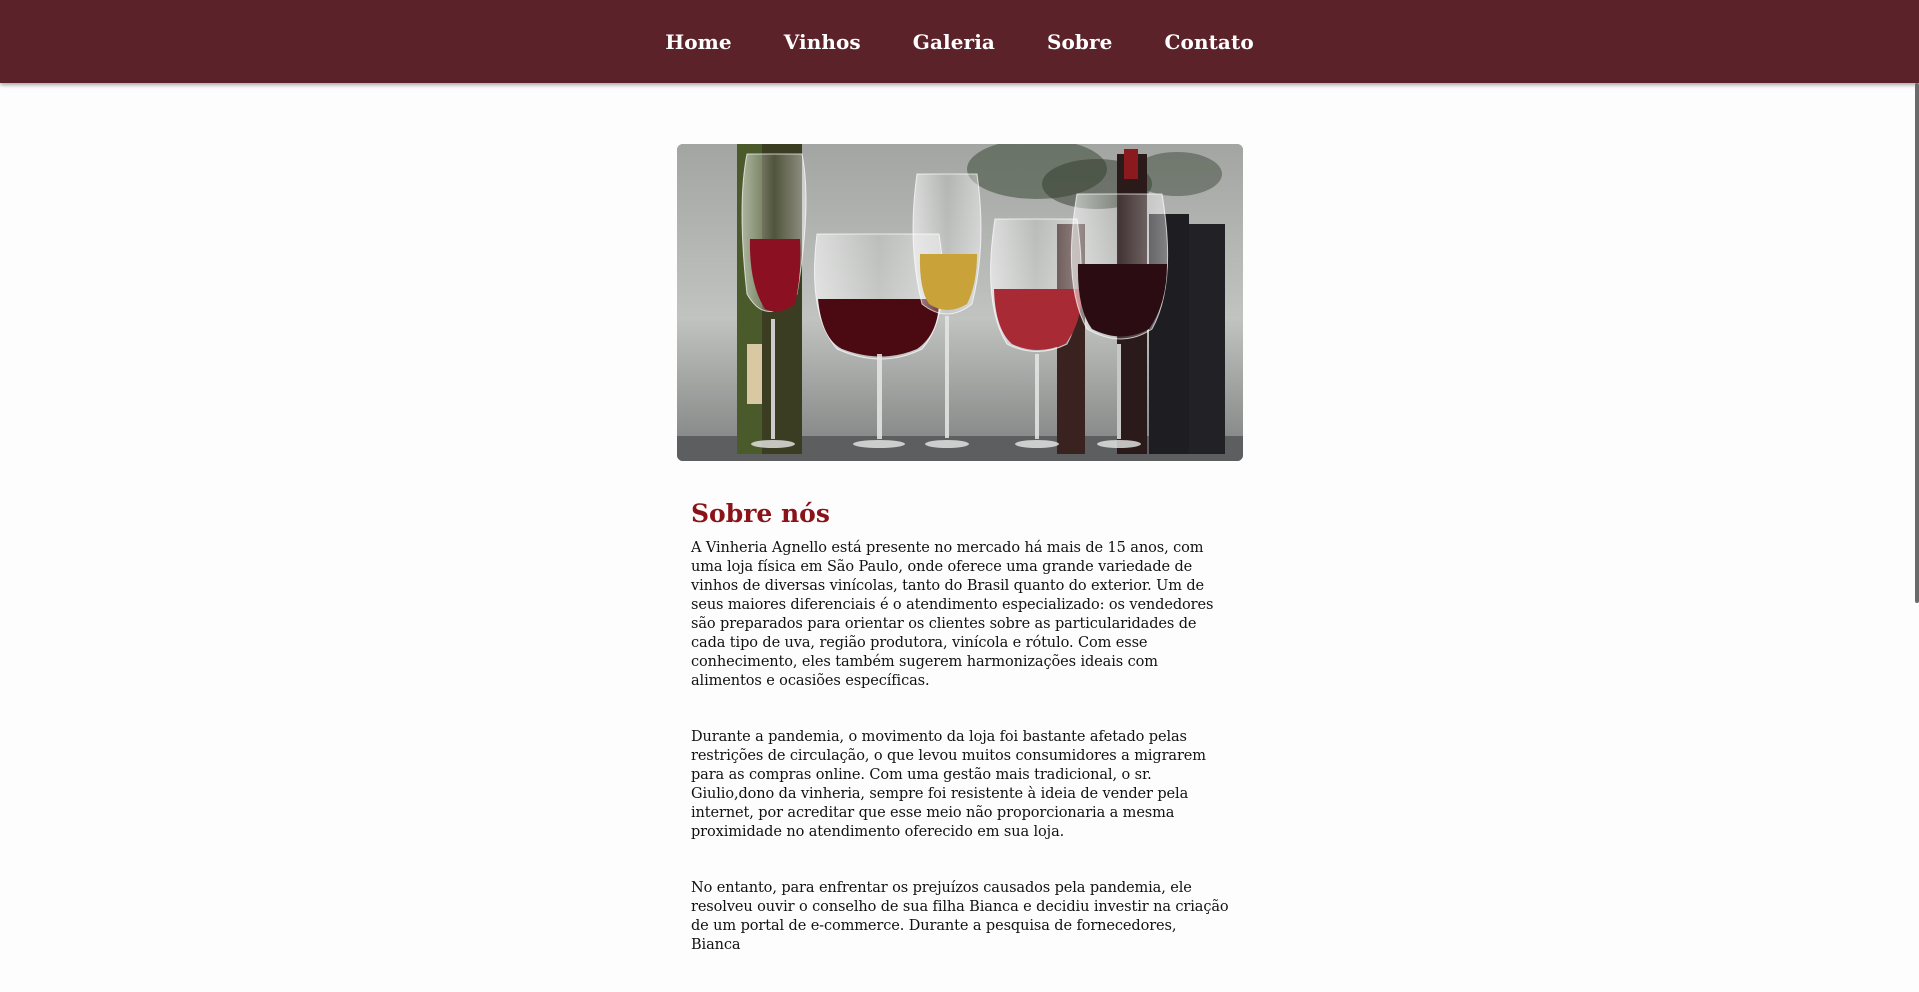 The image size is (1919, 992). Describe the element at coordinates (954, 42) in the screenshot. I see `nav-link-galeria: Galeria` at that location.